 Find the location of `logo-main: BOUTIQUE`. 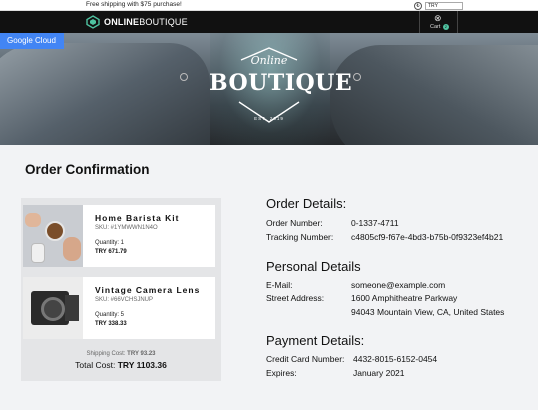

logo-main: BOUTIQUE is located at coordinates (281, 83).